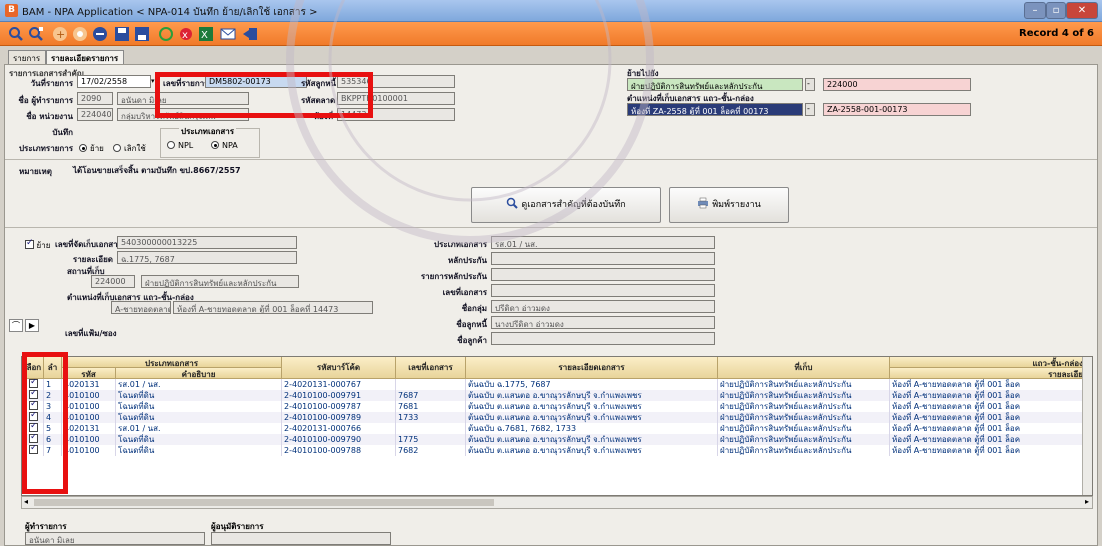 The image size is (1102, 546). Describe the element at coordinates (431, 395) in the screenshot. I see `cell-docno: 7687` at that location.